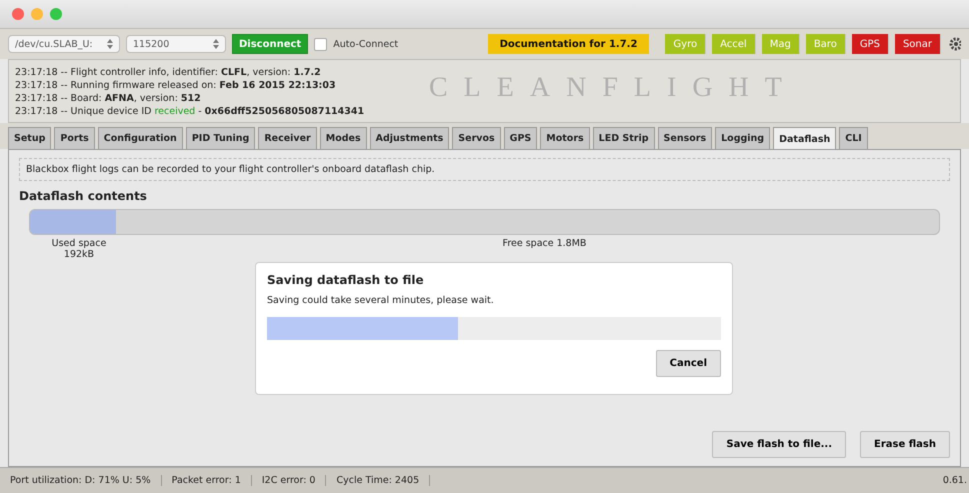  I want to click on tab: Receiver, so click(287, 138).